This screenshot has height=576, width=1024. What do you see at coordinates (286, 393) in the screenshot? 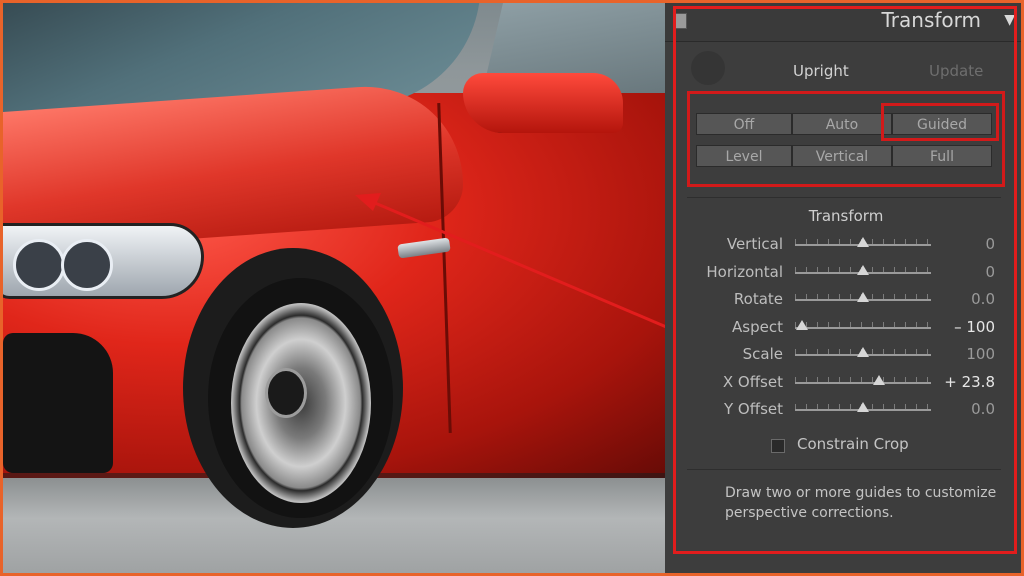
I see `car-hub` at bounding box center [286, 393].